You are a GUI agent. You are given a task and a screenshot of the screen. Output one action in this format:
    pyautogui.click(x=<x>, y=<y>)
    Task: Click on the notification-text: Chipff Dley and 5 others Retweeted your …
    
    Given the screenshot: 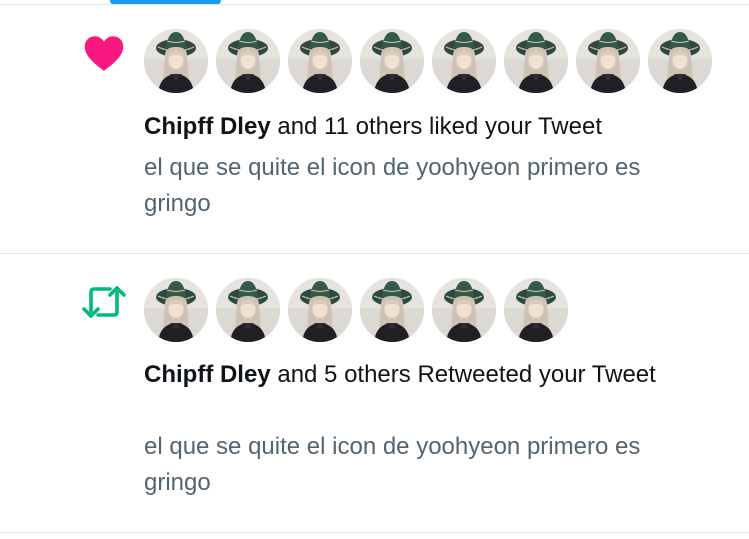 What is the action you would take?
    pyautogui.click(x=424, y=375)
    